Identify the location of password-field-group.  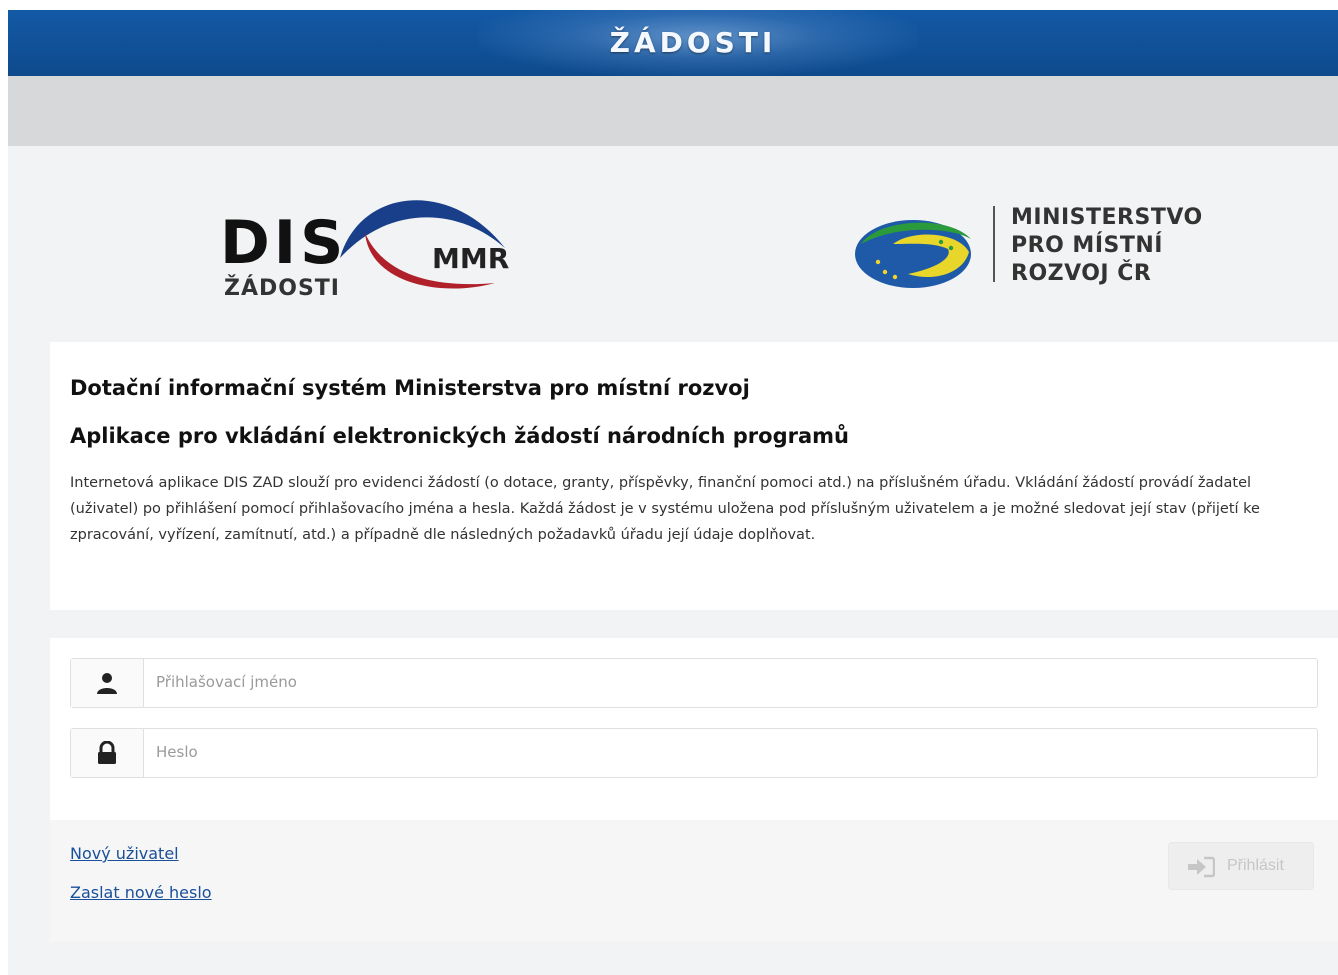
(694, 753).